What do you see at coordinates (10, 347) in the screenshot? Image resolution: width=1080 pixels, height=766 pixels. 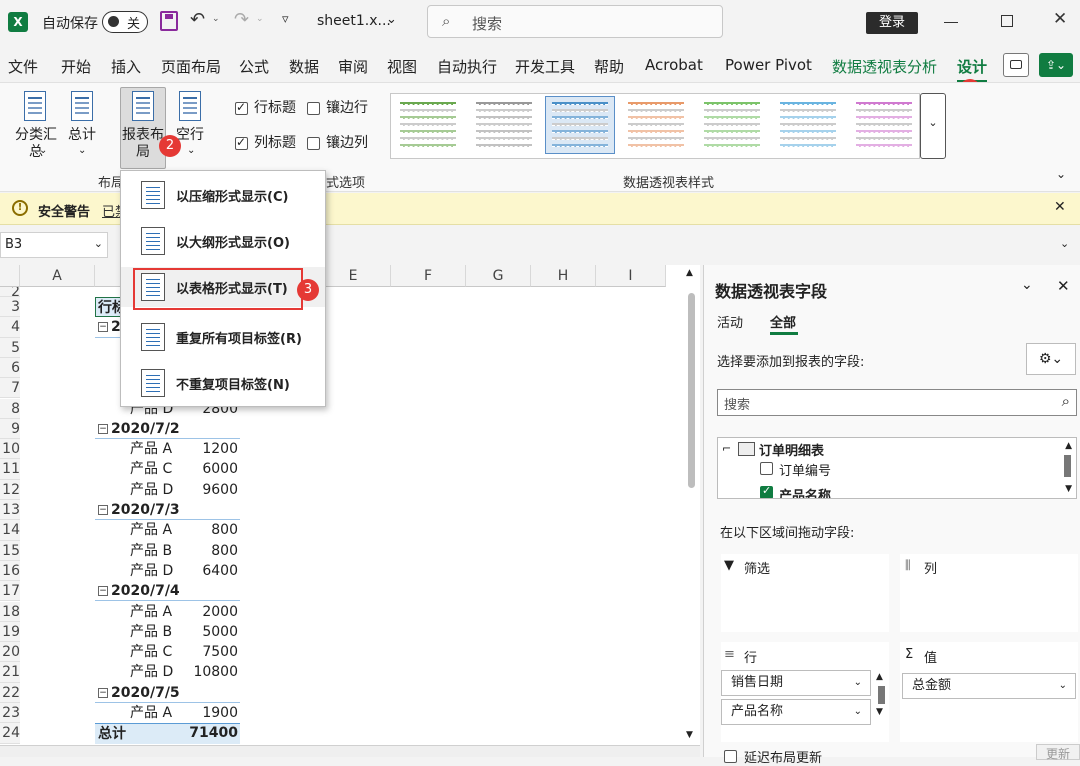 I see `row-header: 5` at bounding box center [10, 347].